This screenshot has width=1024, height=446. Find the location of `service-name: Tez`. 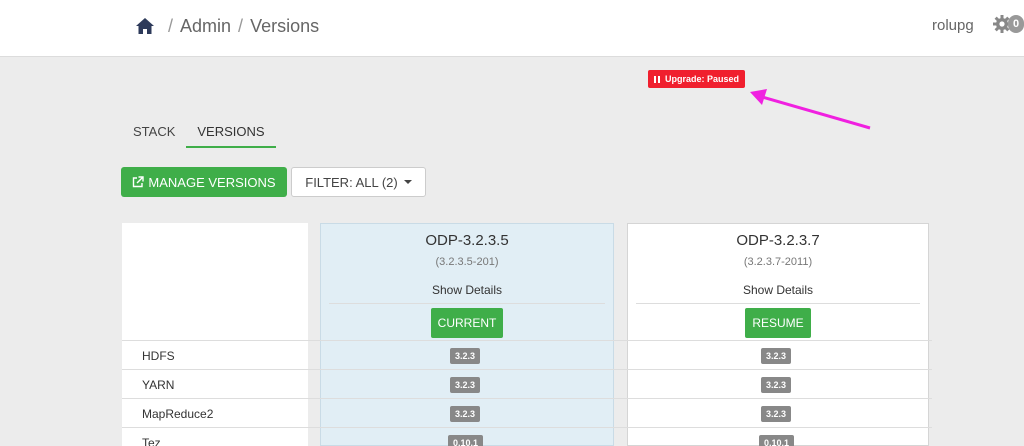

service-name: Tez is located at coordinates (151, 441).